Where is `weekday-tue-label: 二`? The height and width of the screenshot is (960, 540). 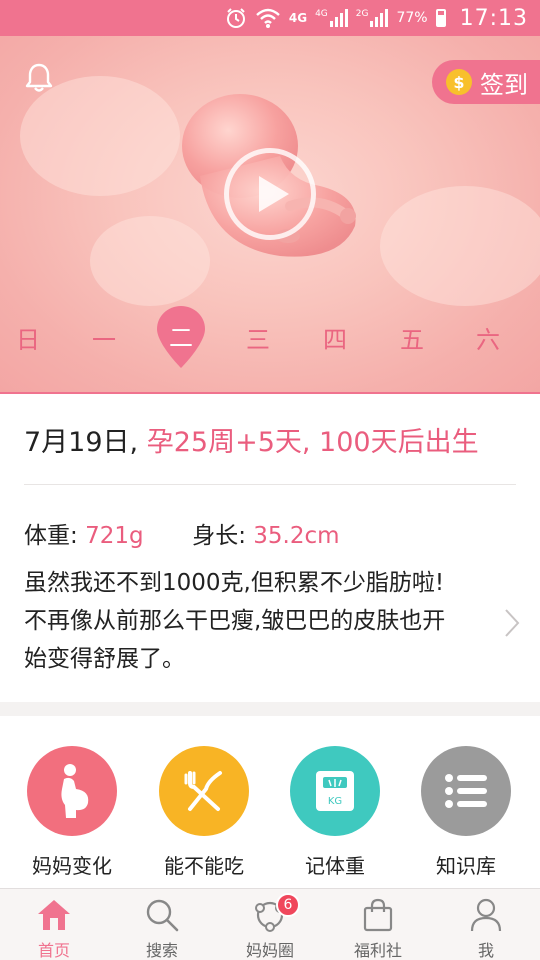 weekday-tue-label: 二 is located at coordinates (181, 338).